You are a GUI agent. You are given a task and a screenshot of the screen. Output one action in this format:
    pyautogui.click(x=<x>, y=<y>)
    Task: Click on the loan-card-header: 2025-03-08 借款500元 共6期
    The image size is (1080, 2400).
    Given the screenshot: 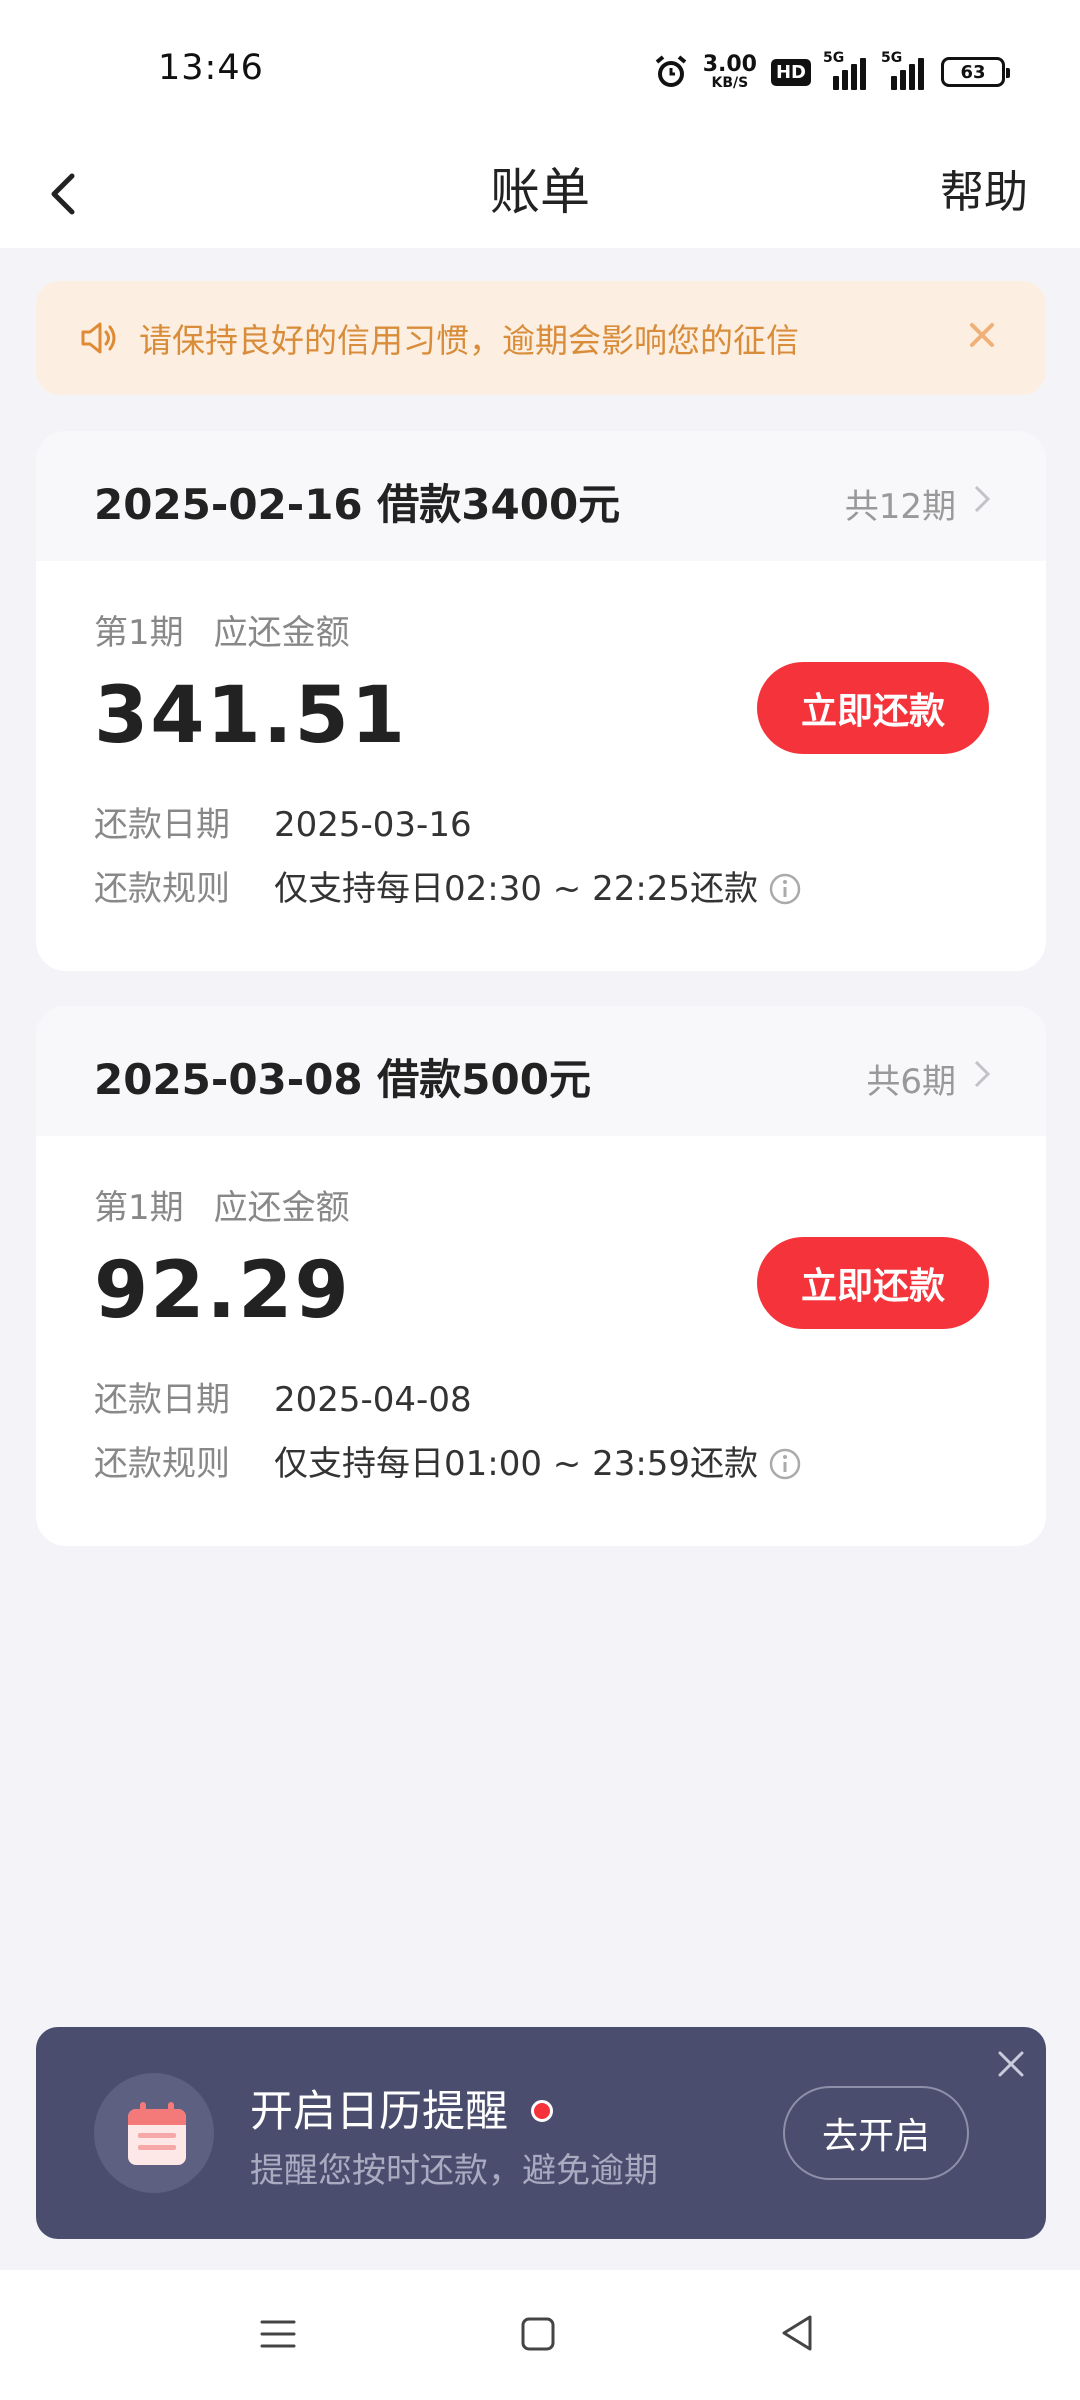 What is the action you would take?
    pyautogui.click(x=541, y=1071)
    